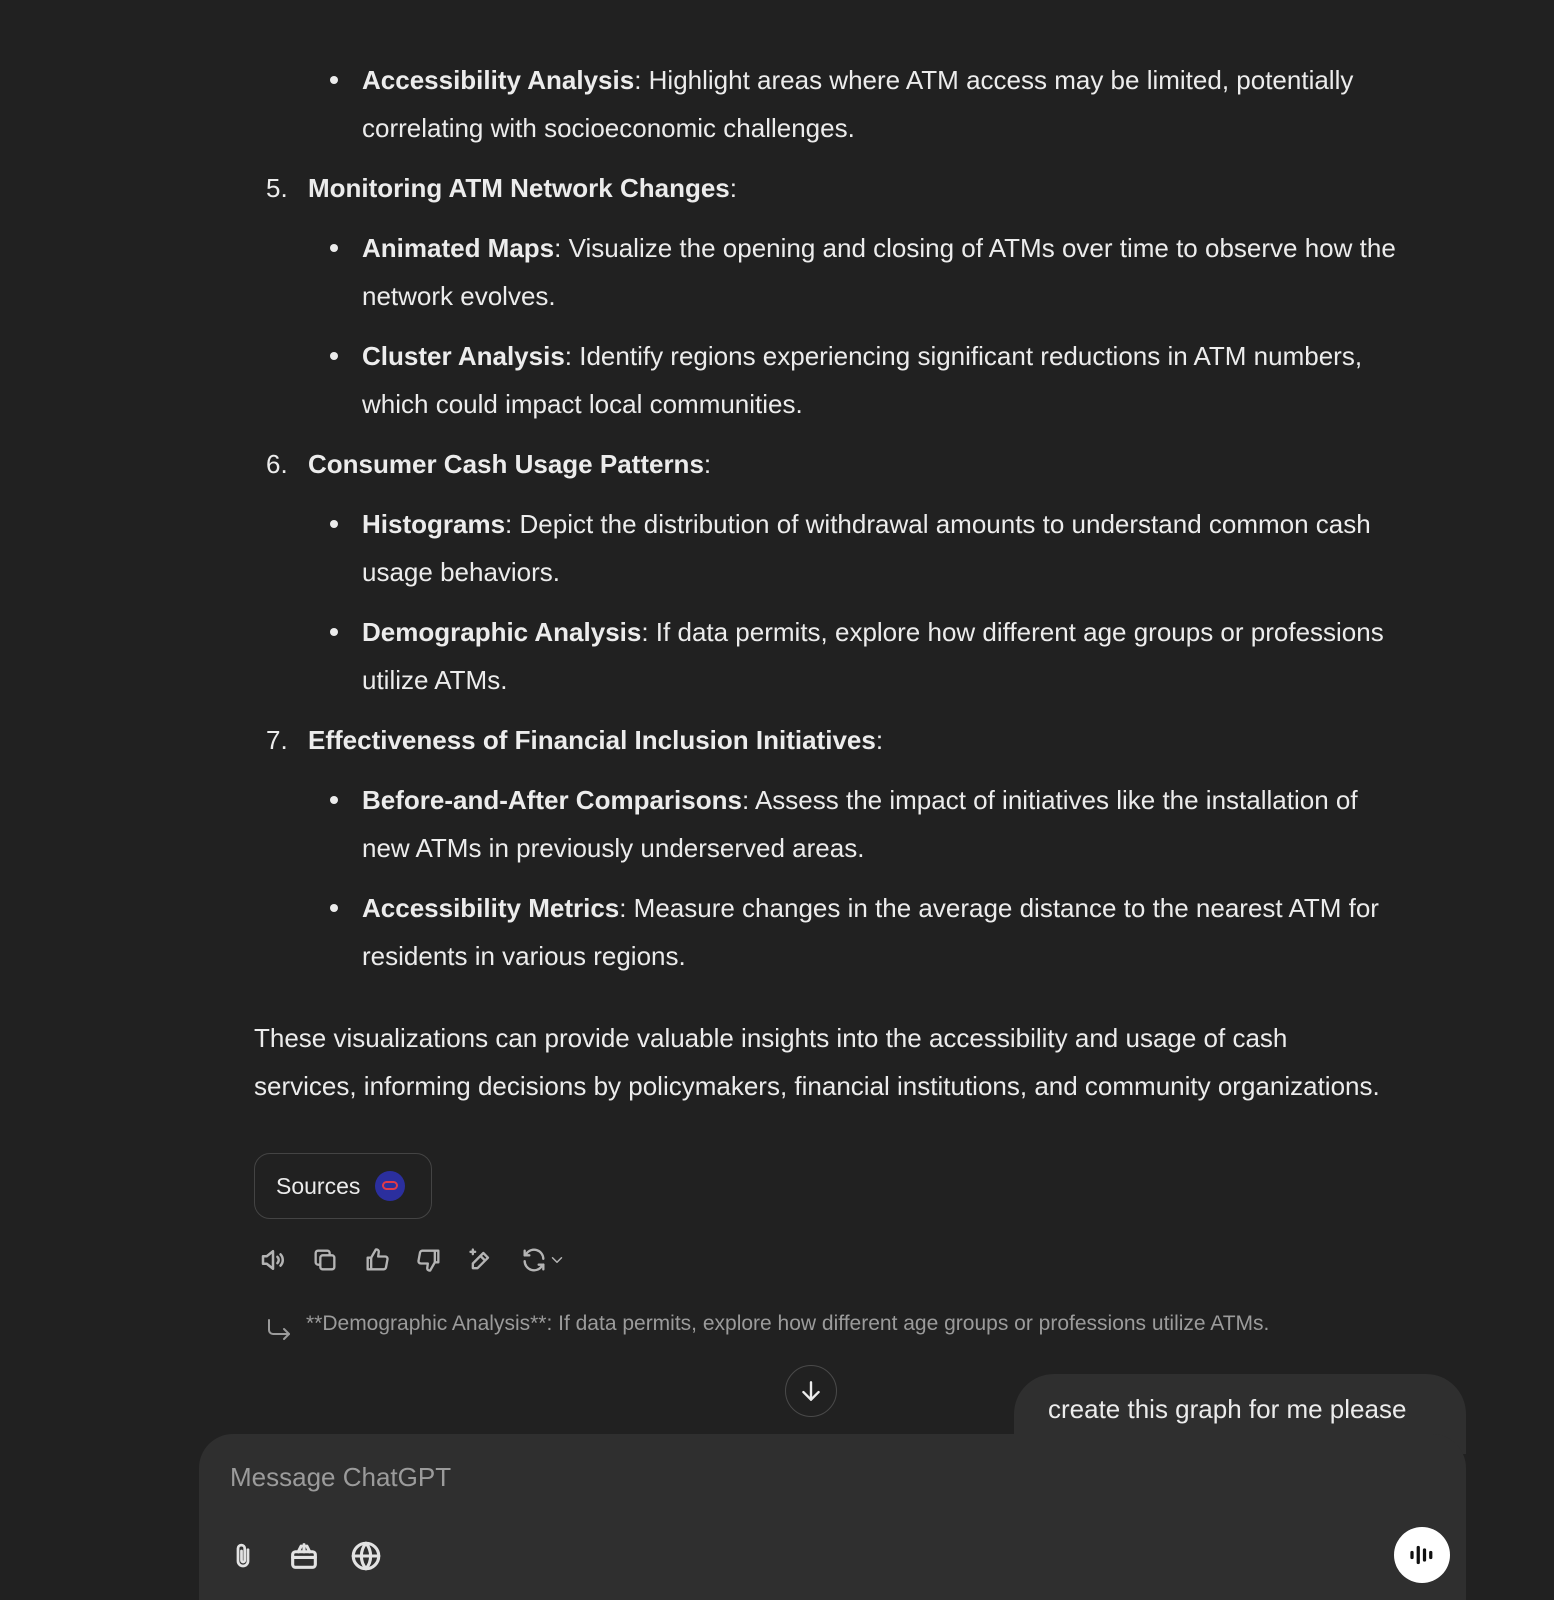 The height and width of the screenshot is (1600, 1554). What do you see at coordinates (534, 1260) in the screenshot?
I see `regenerate-icon` at bounding box center [534, 1260].